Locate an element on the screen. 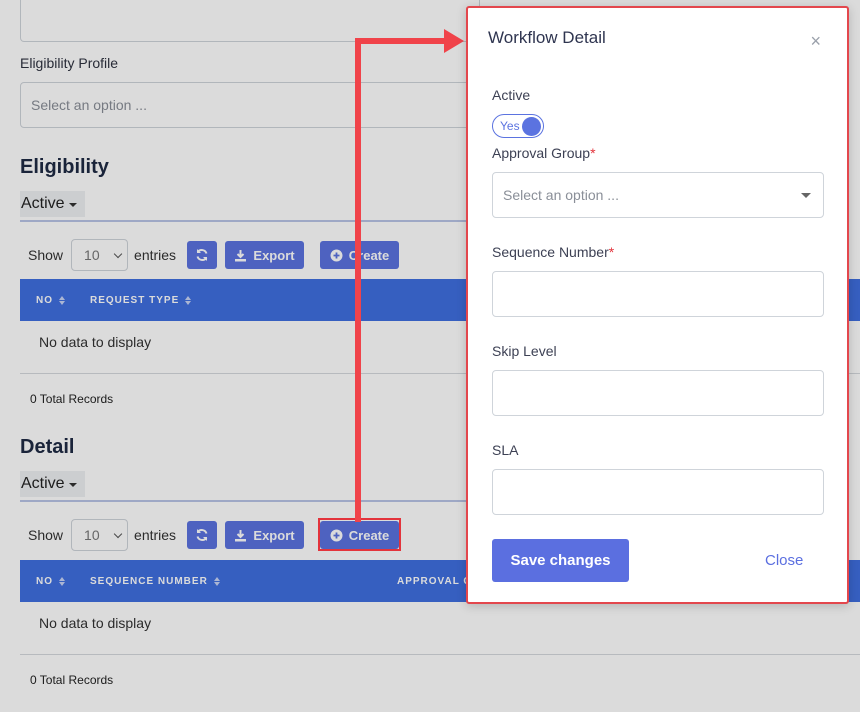 This screenshot has height=712, width=860. approval-group-label-text: Approval Group is located at coordinates (541, 153).